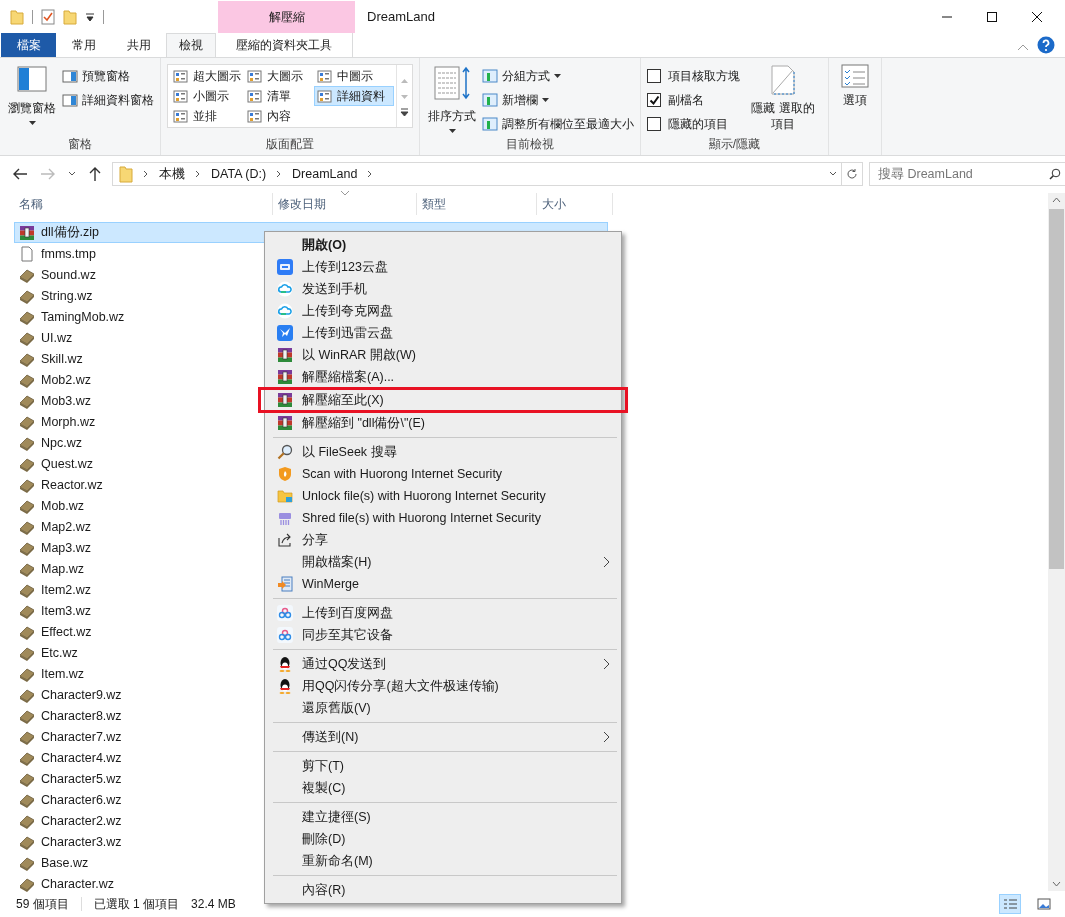  What do you see at coordinates (61, 442) in the screenshot?
I see `file-name: Npc.wz` at bounding box center [61, 442].